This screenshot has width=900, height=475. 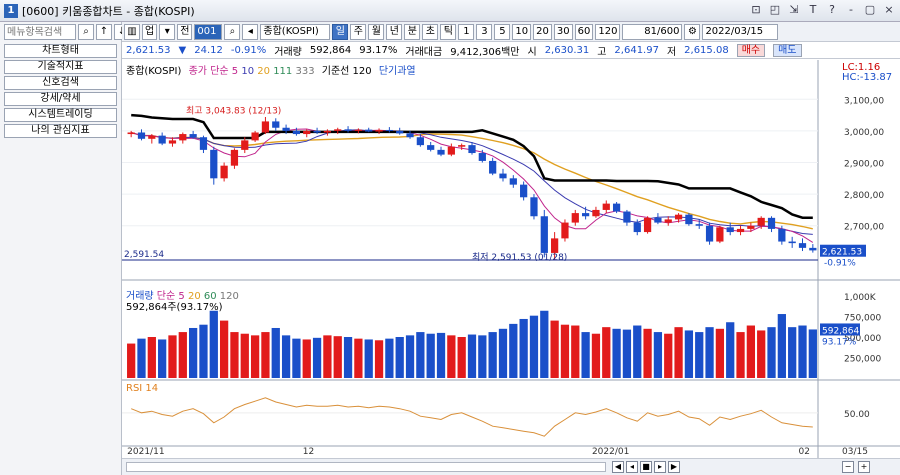 What do you see at coordinates (832, 10) in the screenshot?
I see `help-icon: ?` at bounding box center [832, 10].